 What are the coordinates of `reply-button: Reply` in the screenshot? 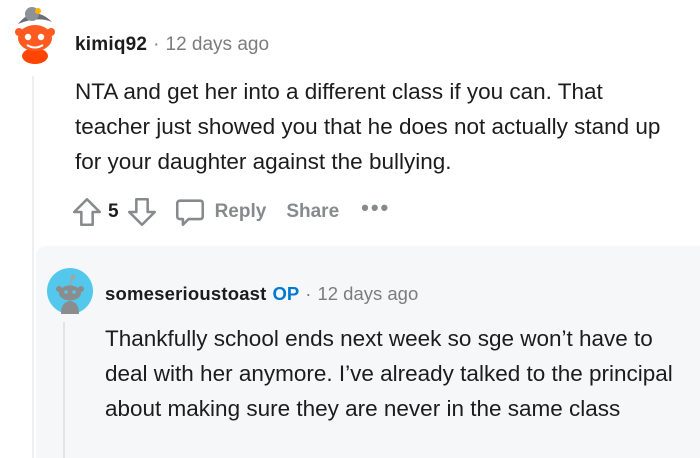 It's located at (220, 212).